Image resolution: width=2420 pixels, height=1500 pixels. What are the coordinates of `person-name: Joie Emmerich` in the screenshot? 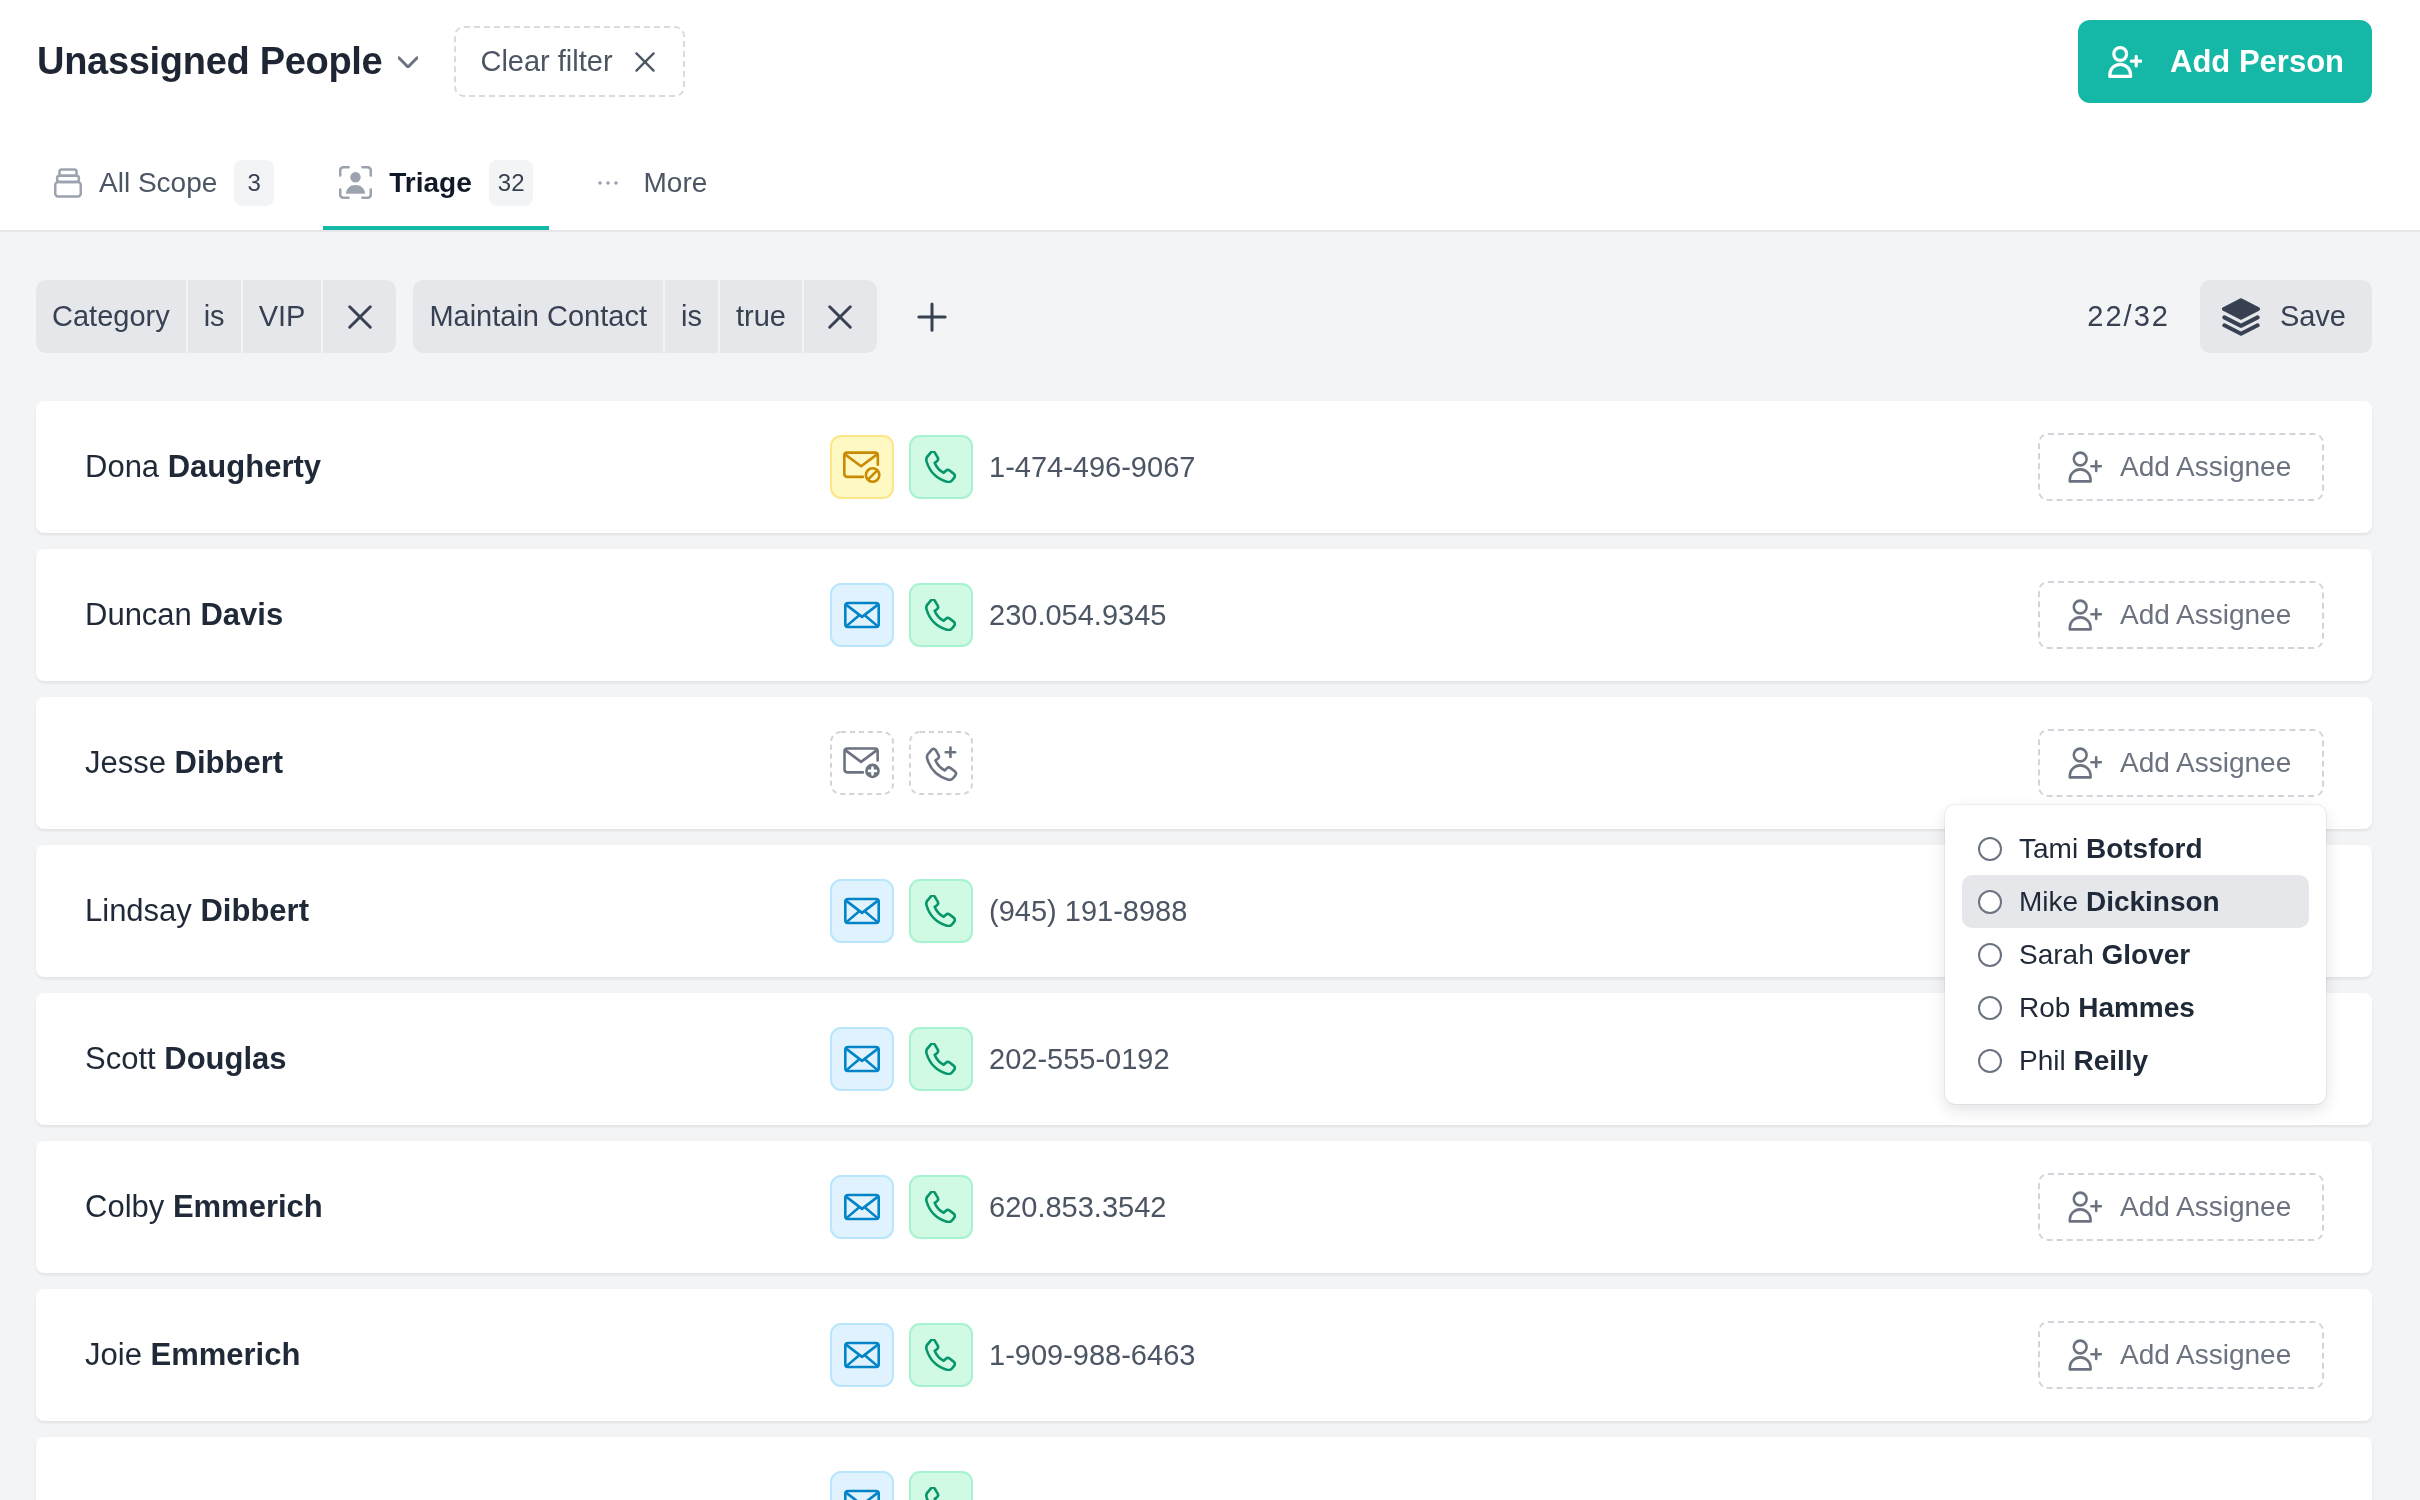 It's located at (193, 1355).